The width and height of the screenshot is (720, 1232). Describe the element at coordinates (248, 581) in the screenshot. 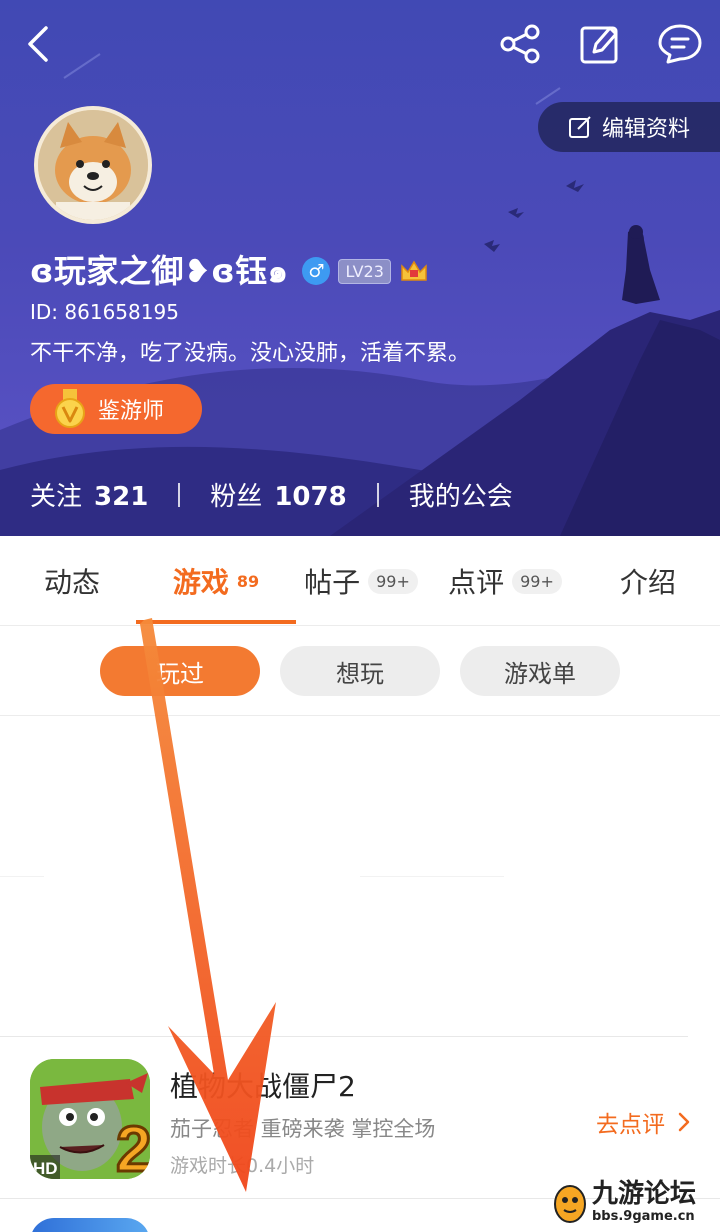

I see `tab-count: 89` at that location.